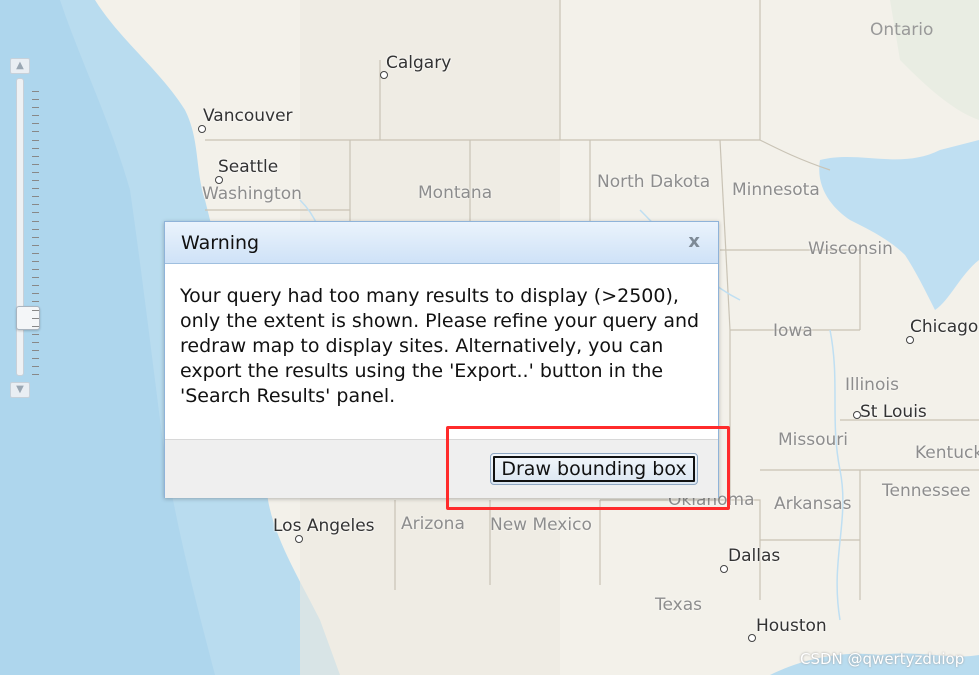  What do you see at coordinates (813, 440) in the screenshot?
I see `region-label: Missouri` at bounding box center [813, 440].